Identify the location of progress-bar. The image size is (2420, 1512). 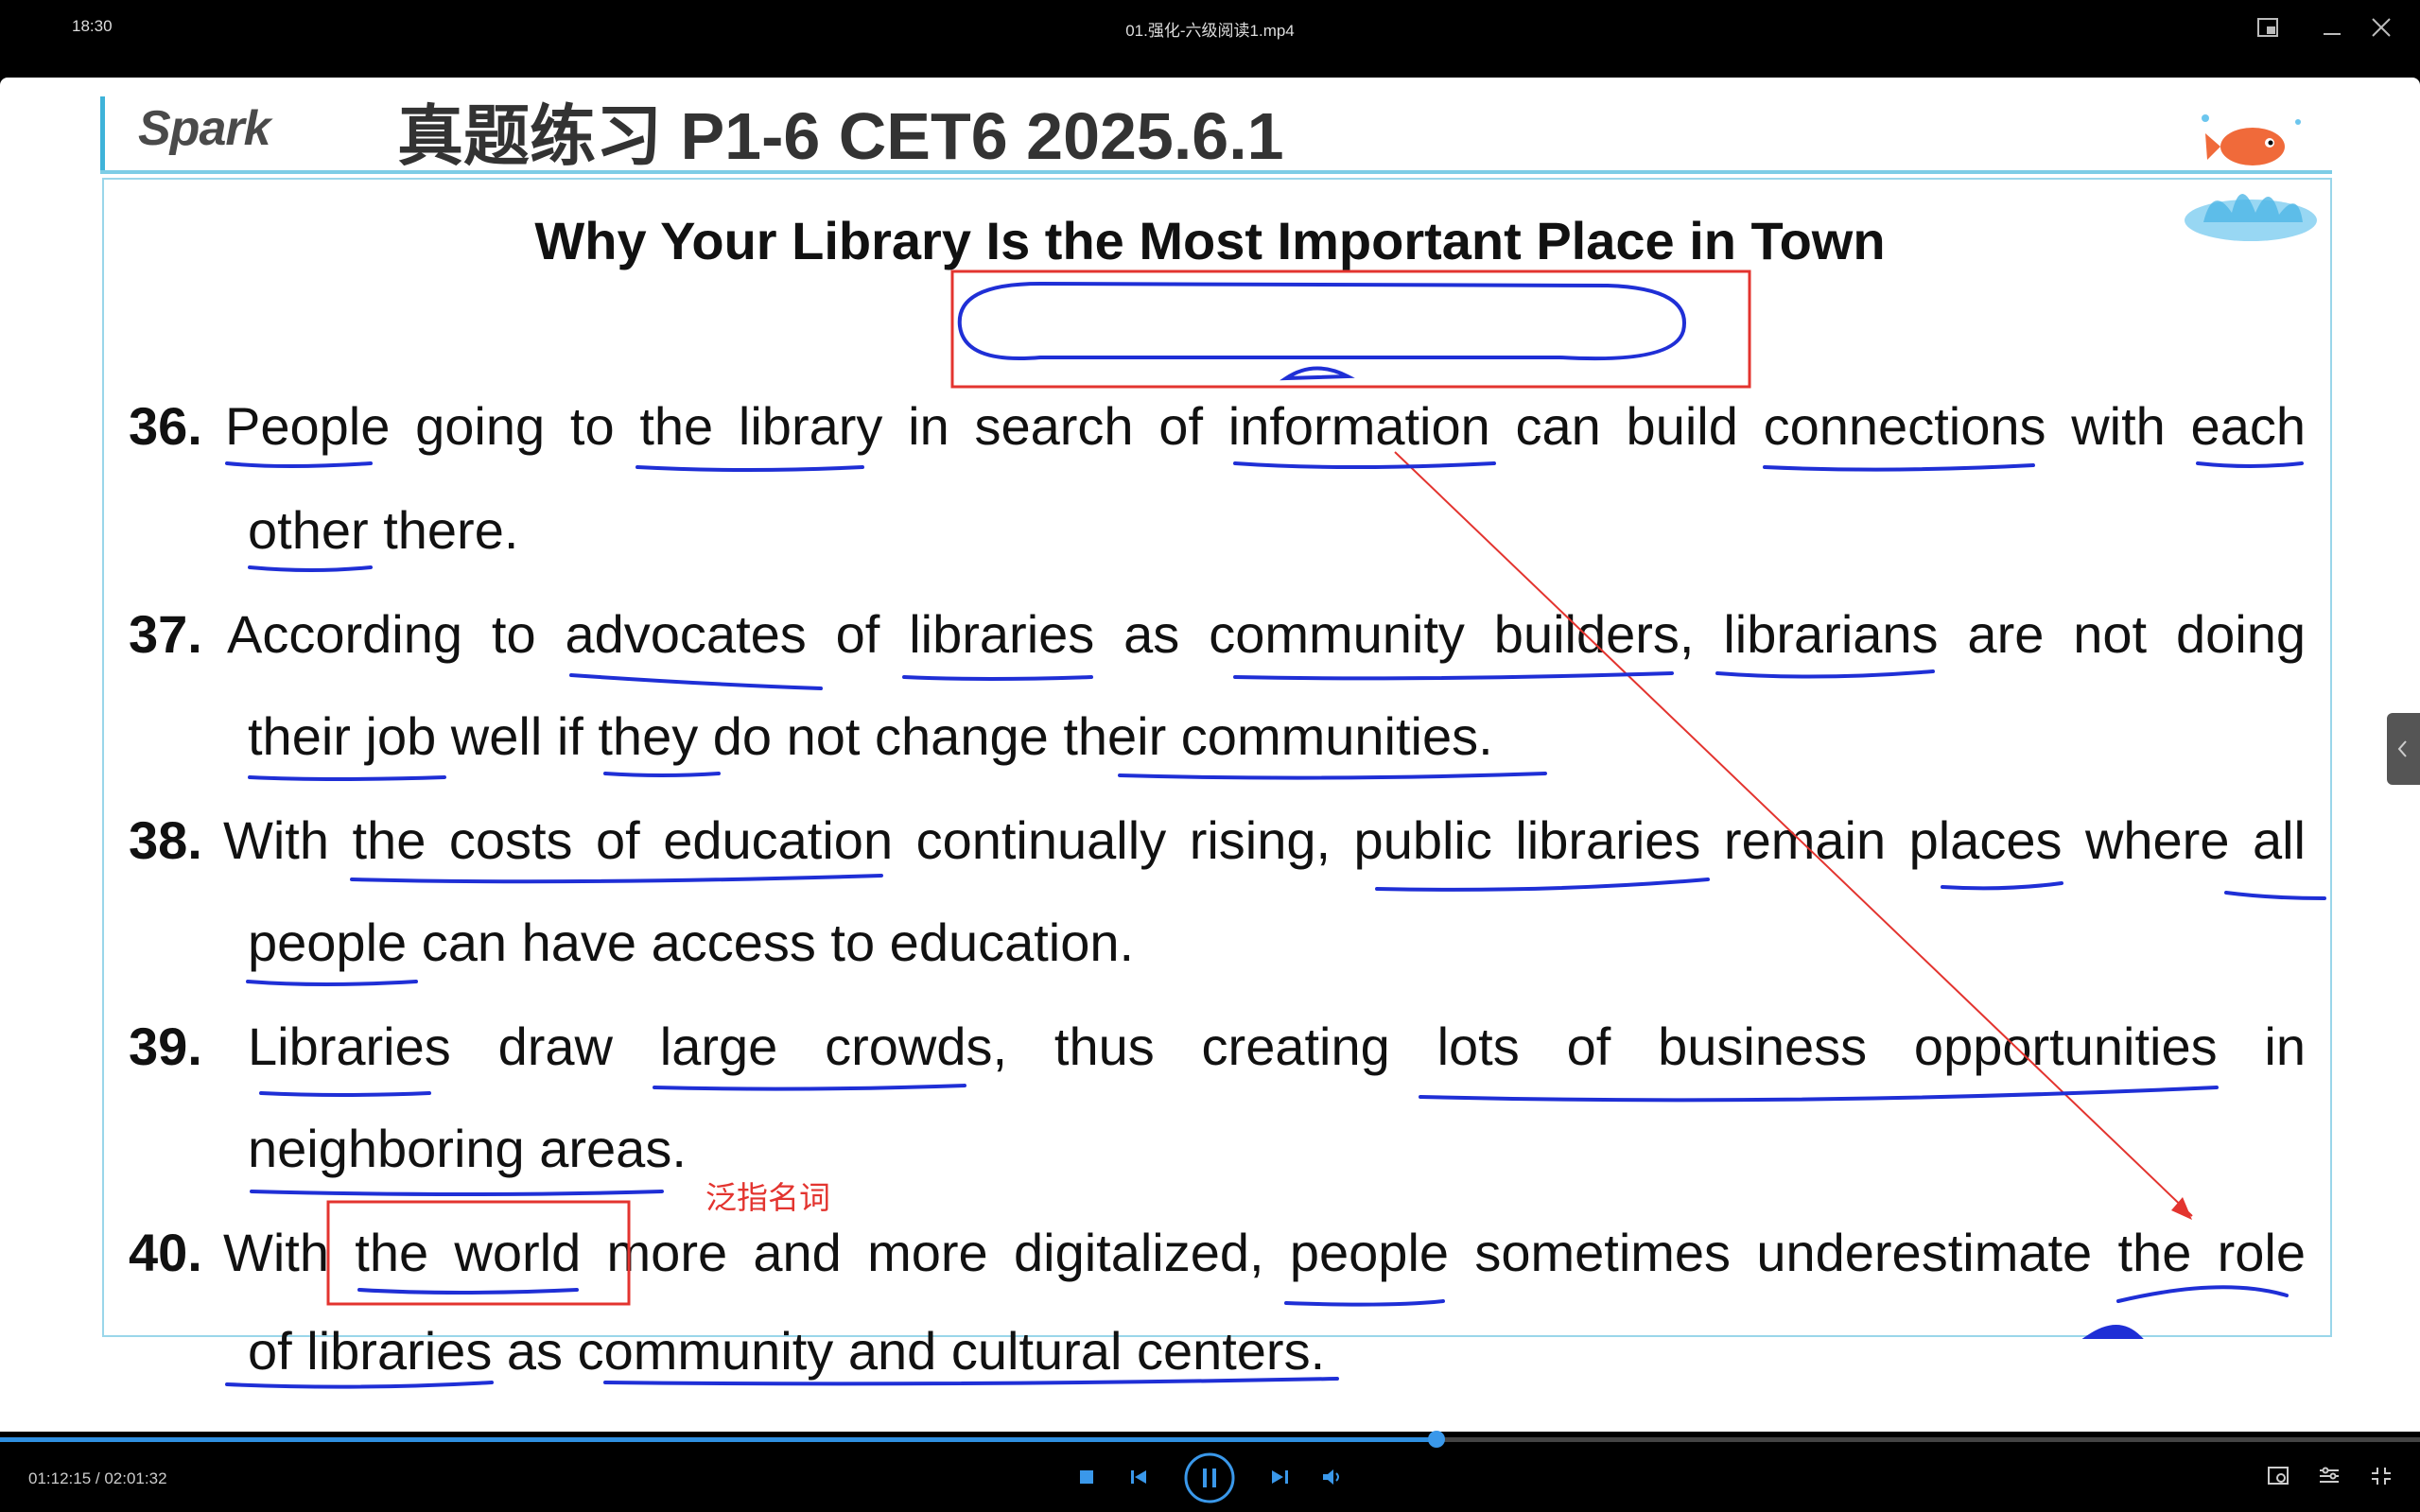
(1210, 1439).